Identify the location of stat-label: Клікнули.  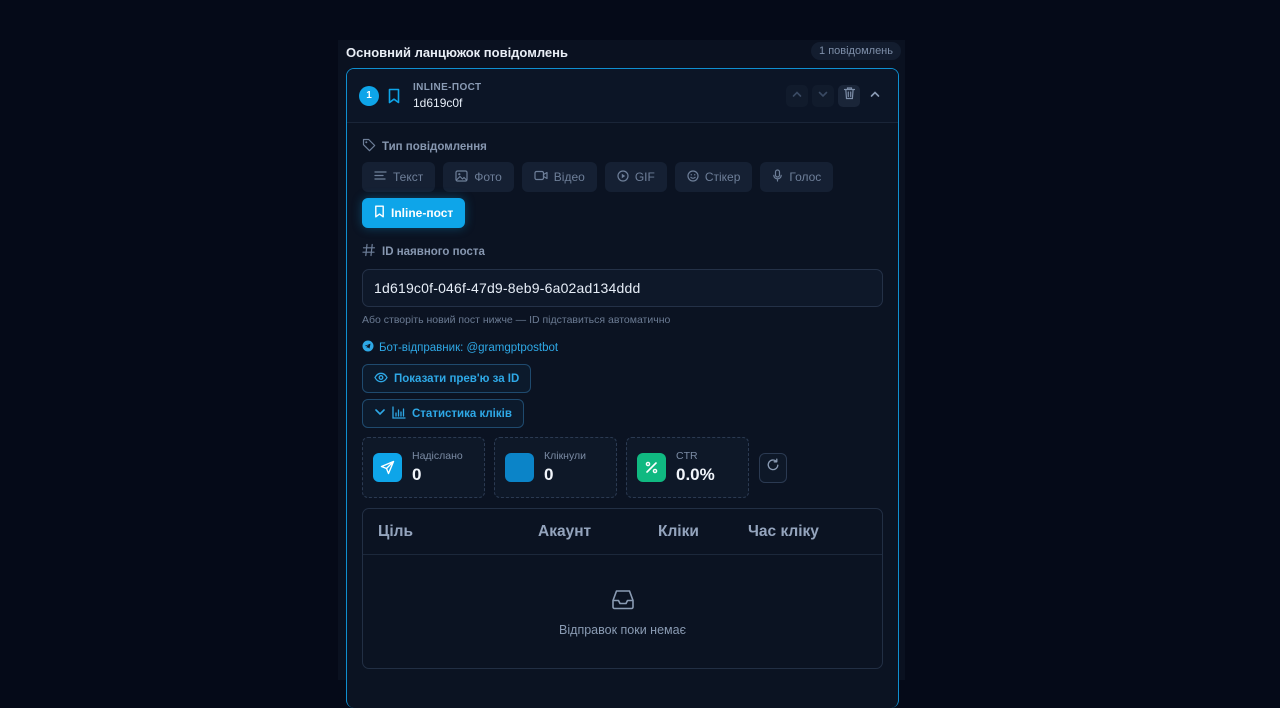
(565, 456).